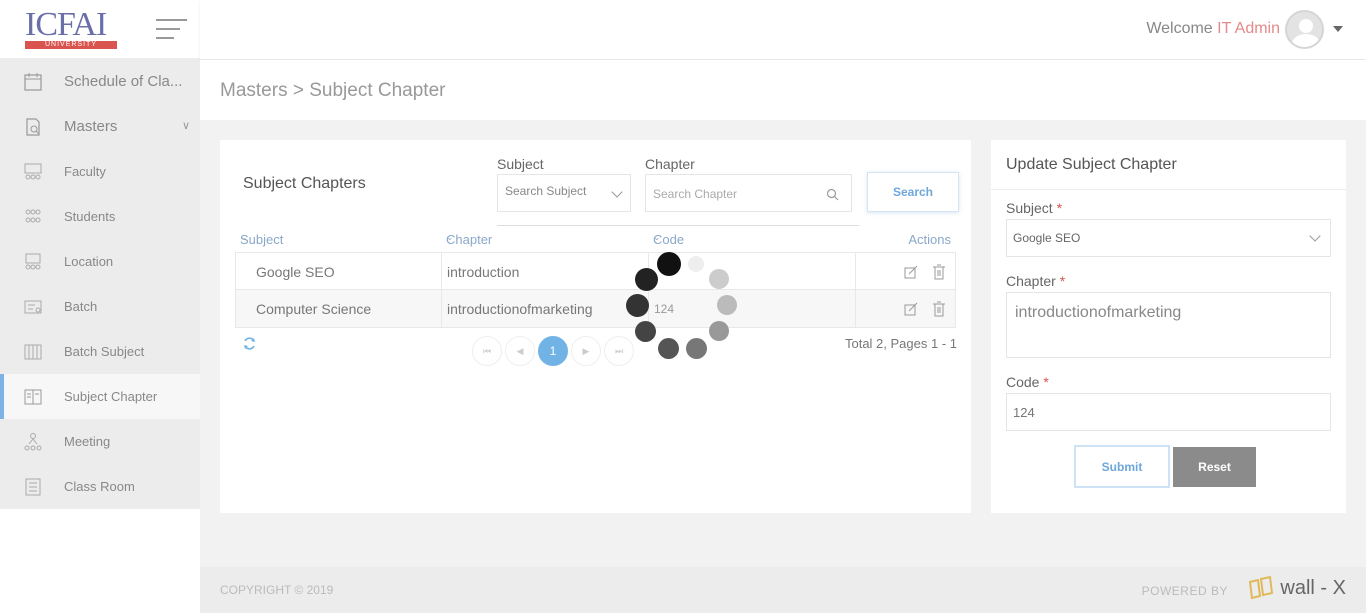 The width and height of the screenshot is (1366, 613). Describe the element at coordinates (1261, 588) in the screenshot. I see `wallx-icon` at that location.